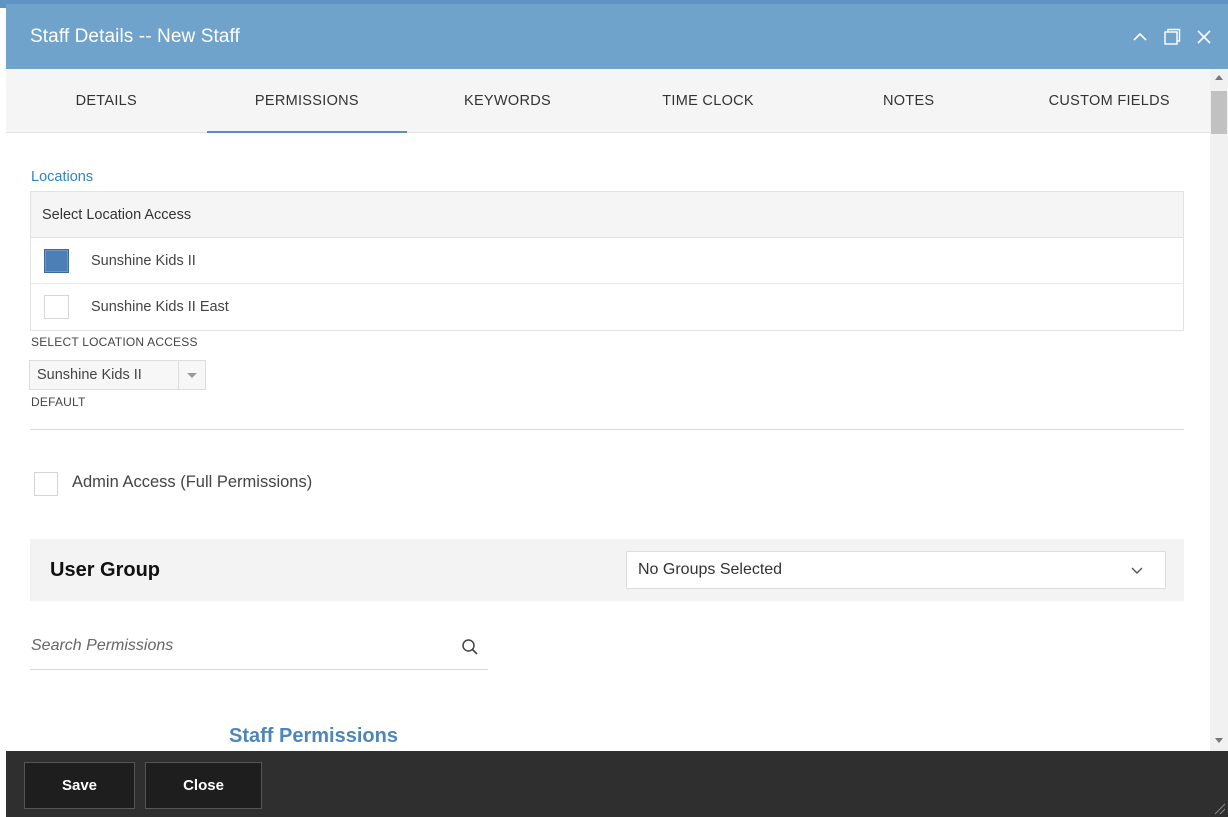 This screenshot has width=1228, height=817. Describe the element at coordinates (1109, 101) in the screenshot. I see `tab-custom-fields: CUSTOM FIELDS` at that location.